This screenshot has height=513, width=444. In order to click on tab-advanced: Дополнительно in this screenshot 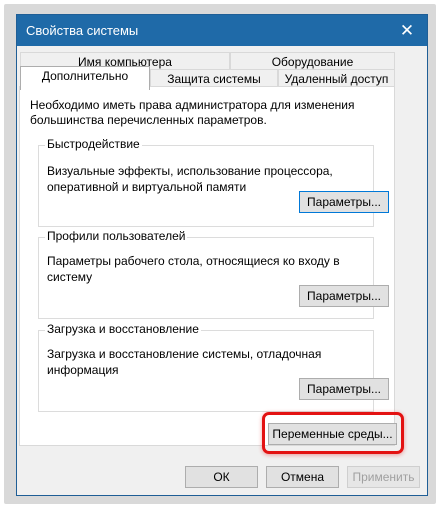, I will do `click(85, 78)`.